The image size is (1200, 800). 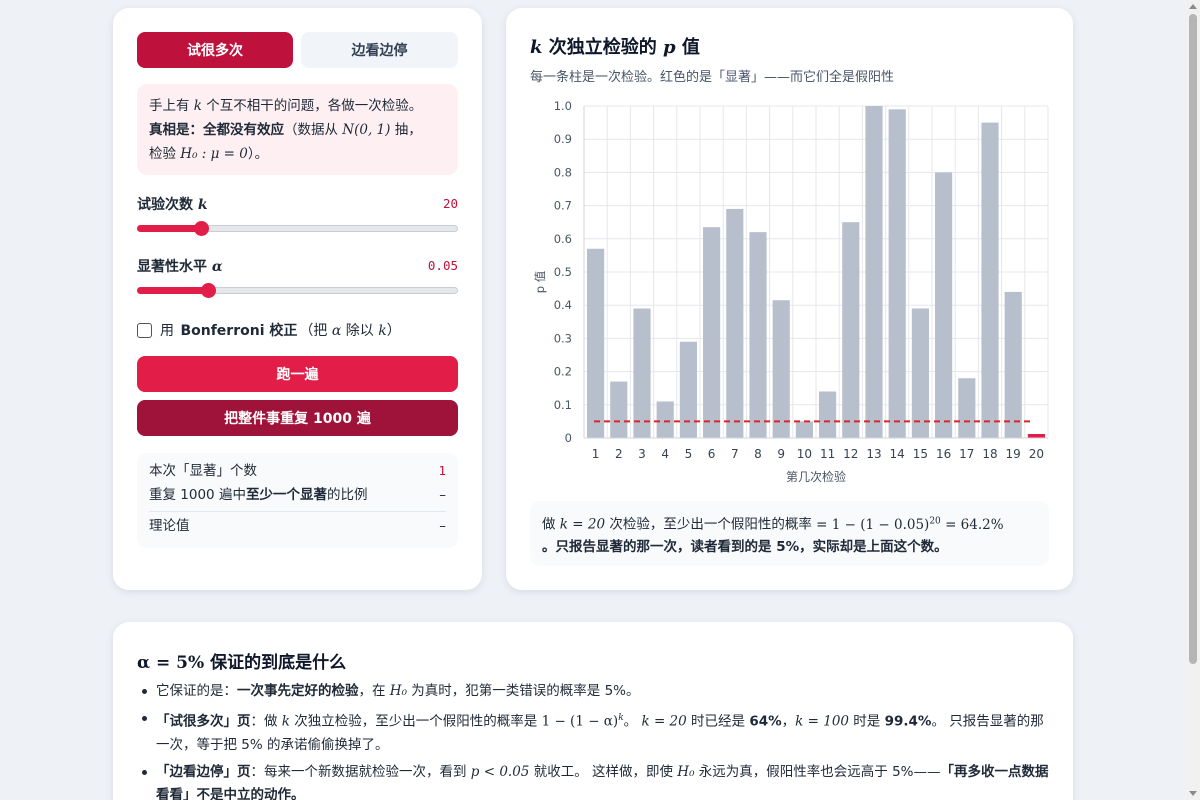 I want to click on x-tick-label: 6, so click(x=712, y=454).